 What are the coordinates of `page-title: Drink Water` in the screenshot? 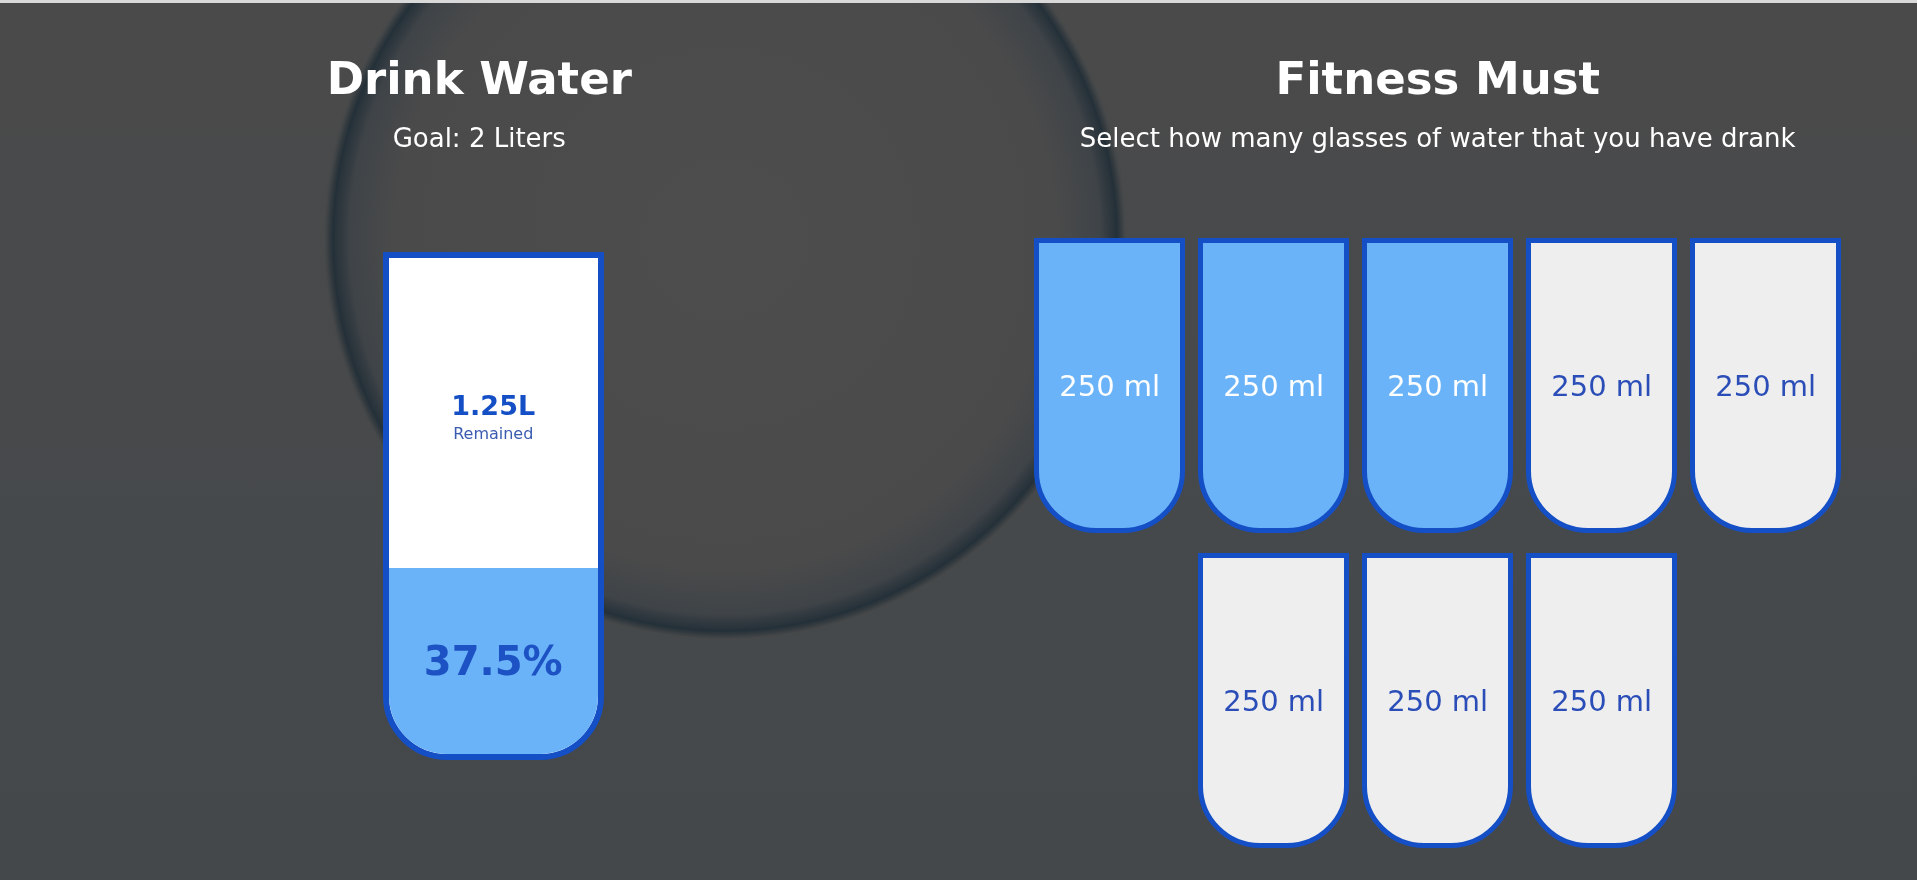 It's located at (479, 79).